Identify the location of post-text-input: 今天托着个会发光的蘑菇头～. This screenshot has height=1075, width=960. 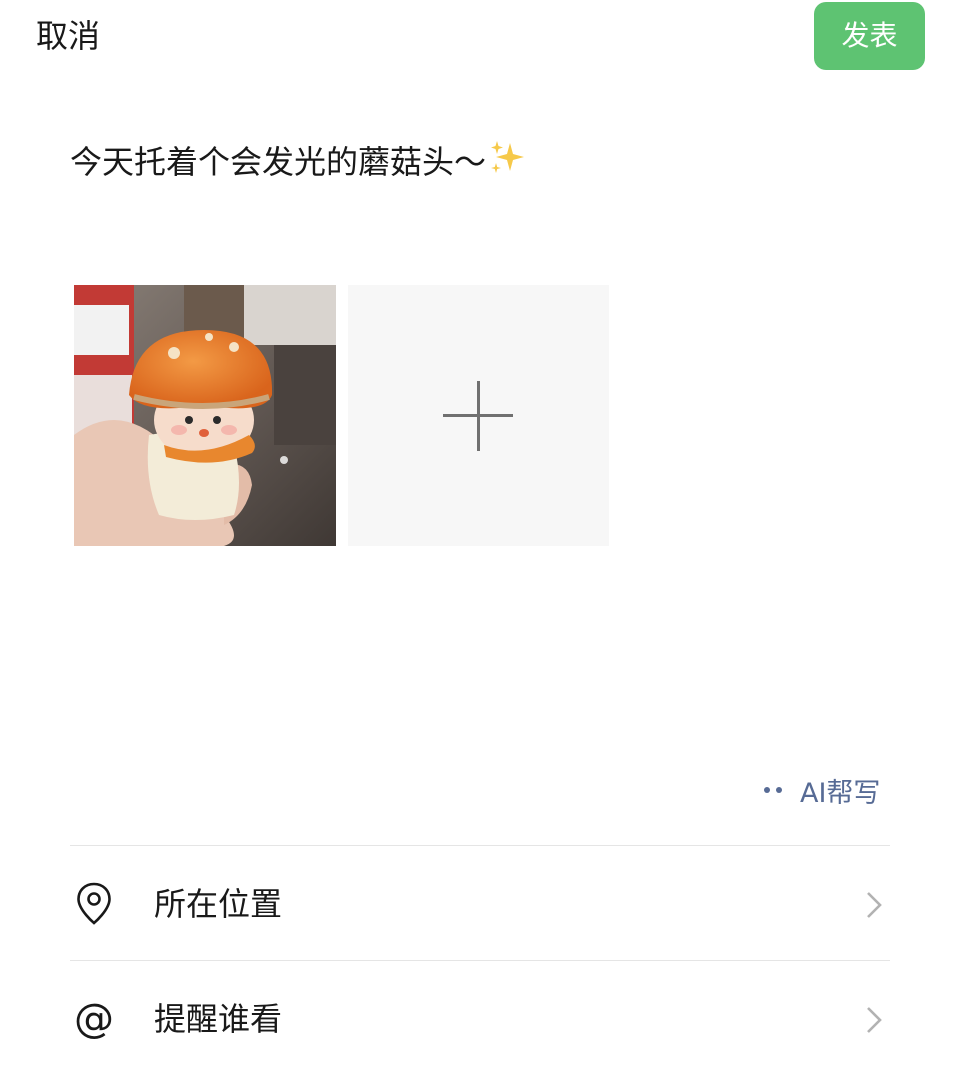
(298, 164).